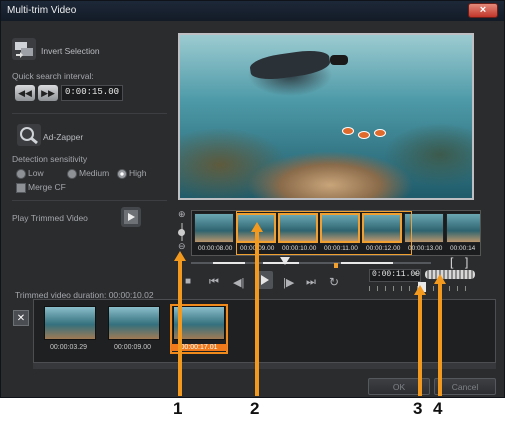  I want to click on timecode: 00:00:11.00, so click(341, 248).